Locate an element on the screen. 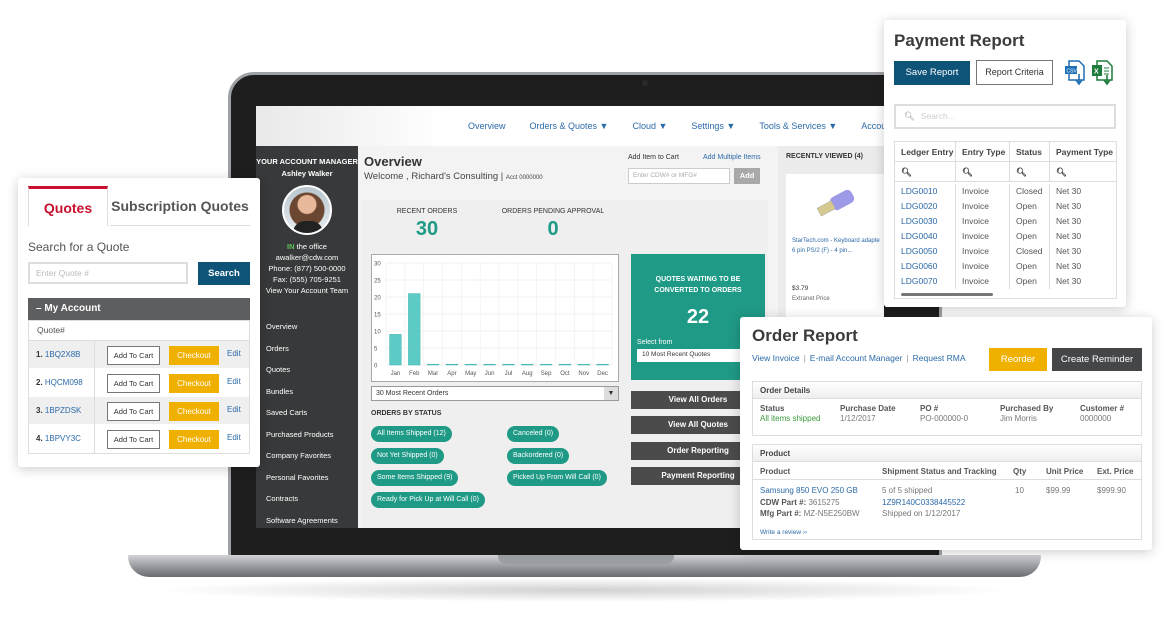 Image resolution: width=1170 pixels, height=617 pixels. quote-link: HQCM098 is located at coordinates (64, 382).